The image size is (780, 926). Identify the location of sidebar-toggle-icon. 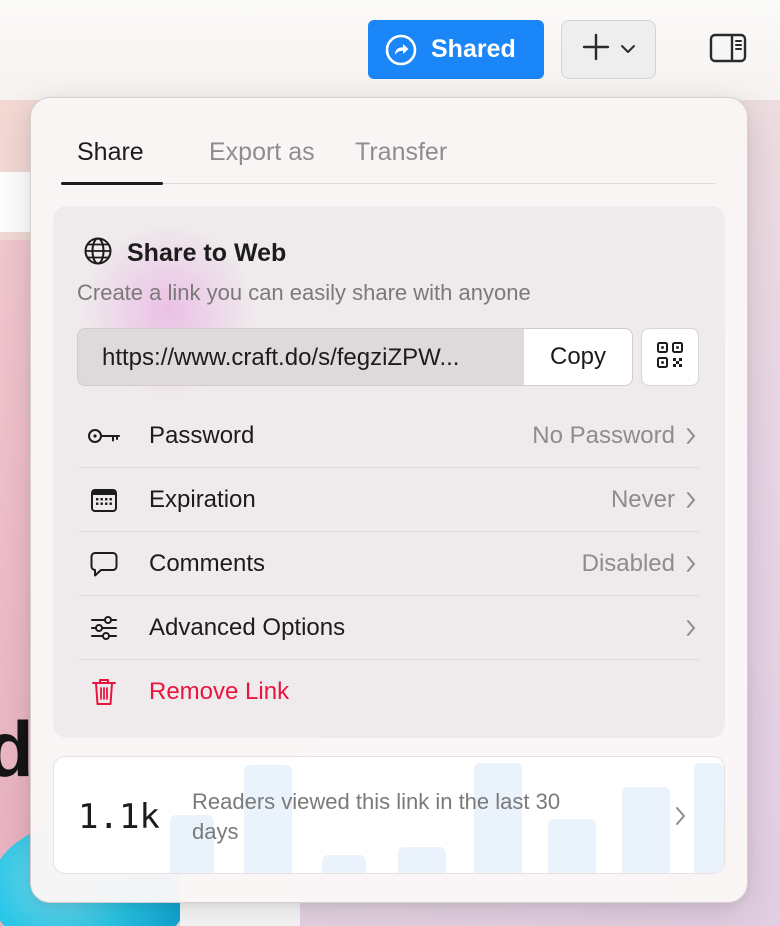
(728, 50).